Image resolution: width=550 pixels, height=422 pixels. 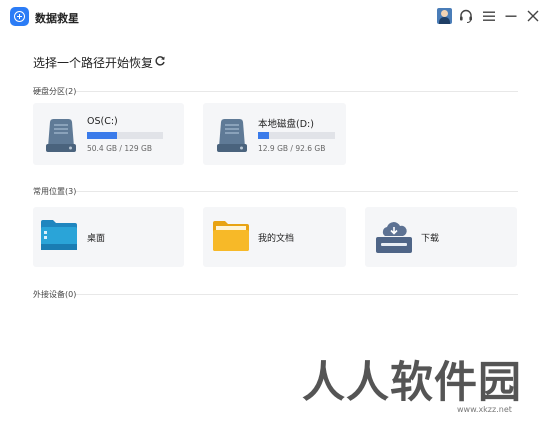 I want to click on common-group-label: 常用位置(3), so click(x=55, y=191).